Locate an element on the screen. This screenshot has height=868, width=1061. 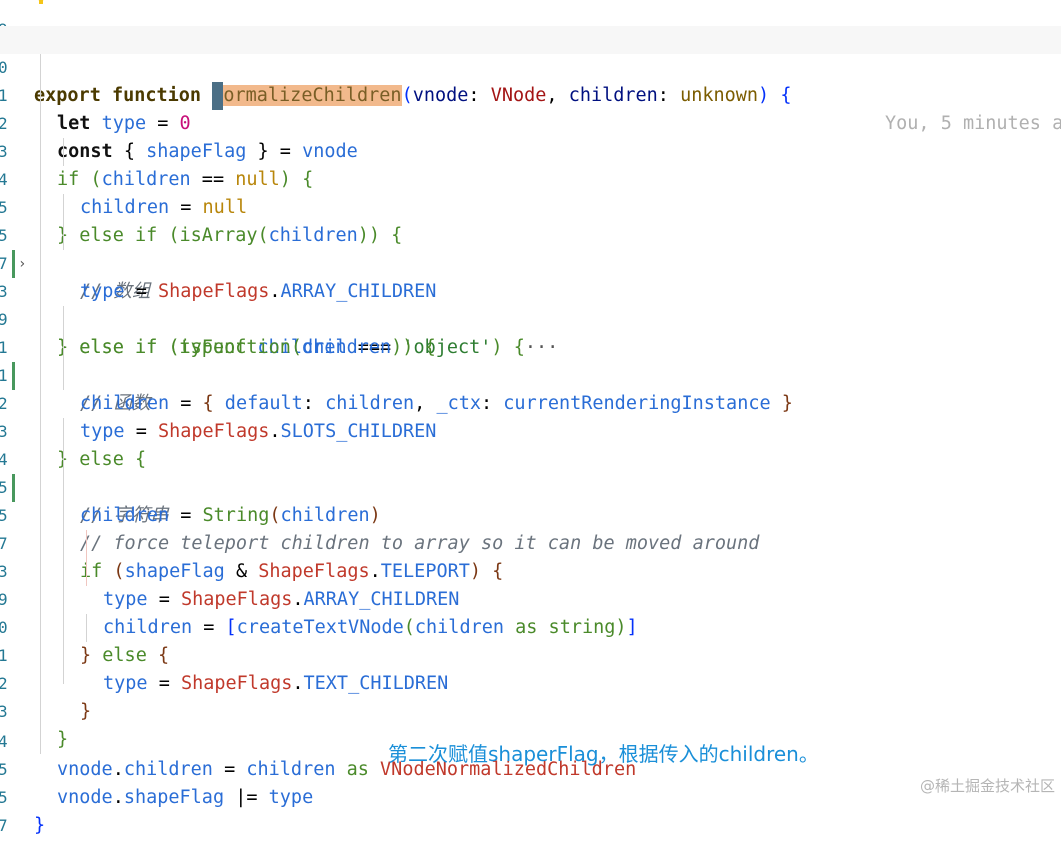
code-line: 1 // 函数 is located at coordinates (530, 360).